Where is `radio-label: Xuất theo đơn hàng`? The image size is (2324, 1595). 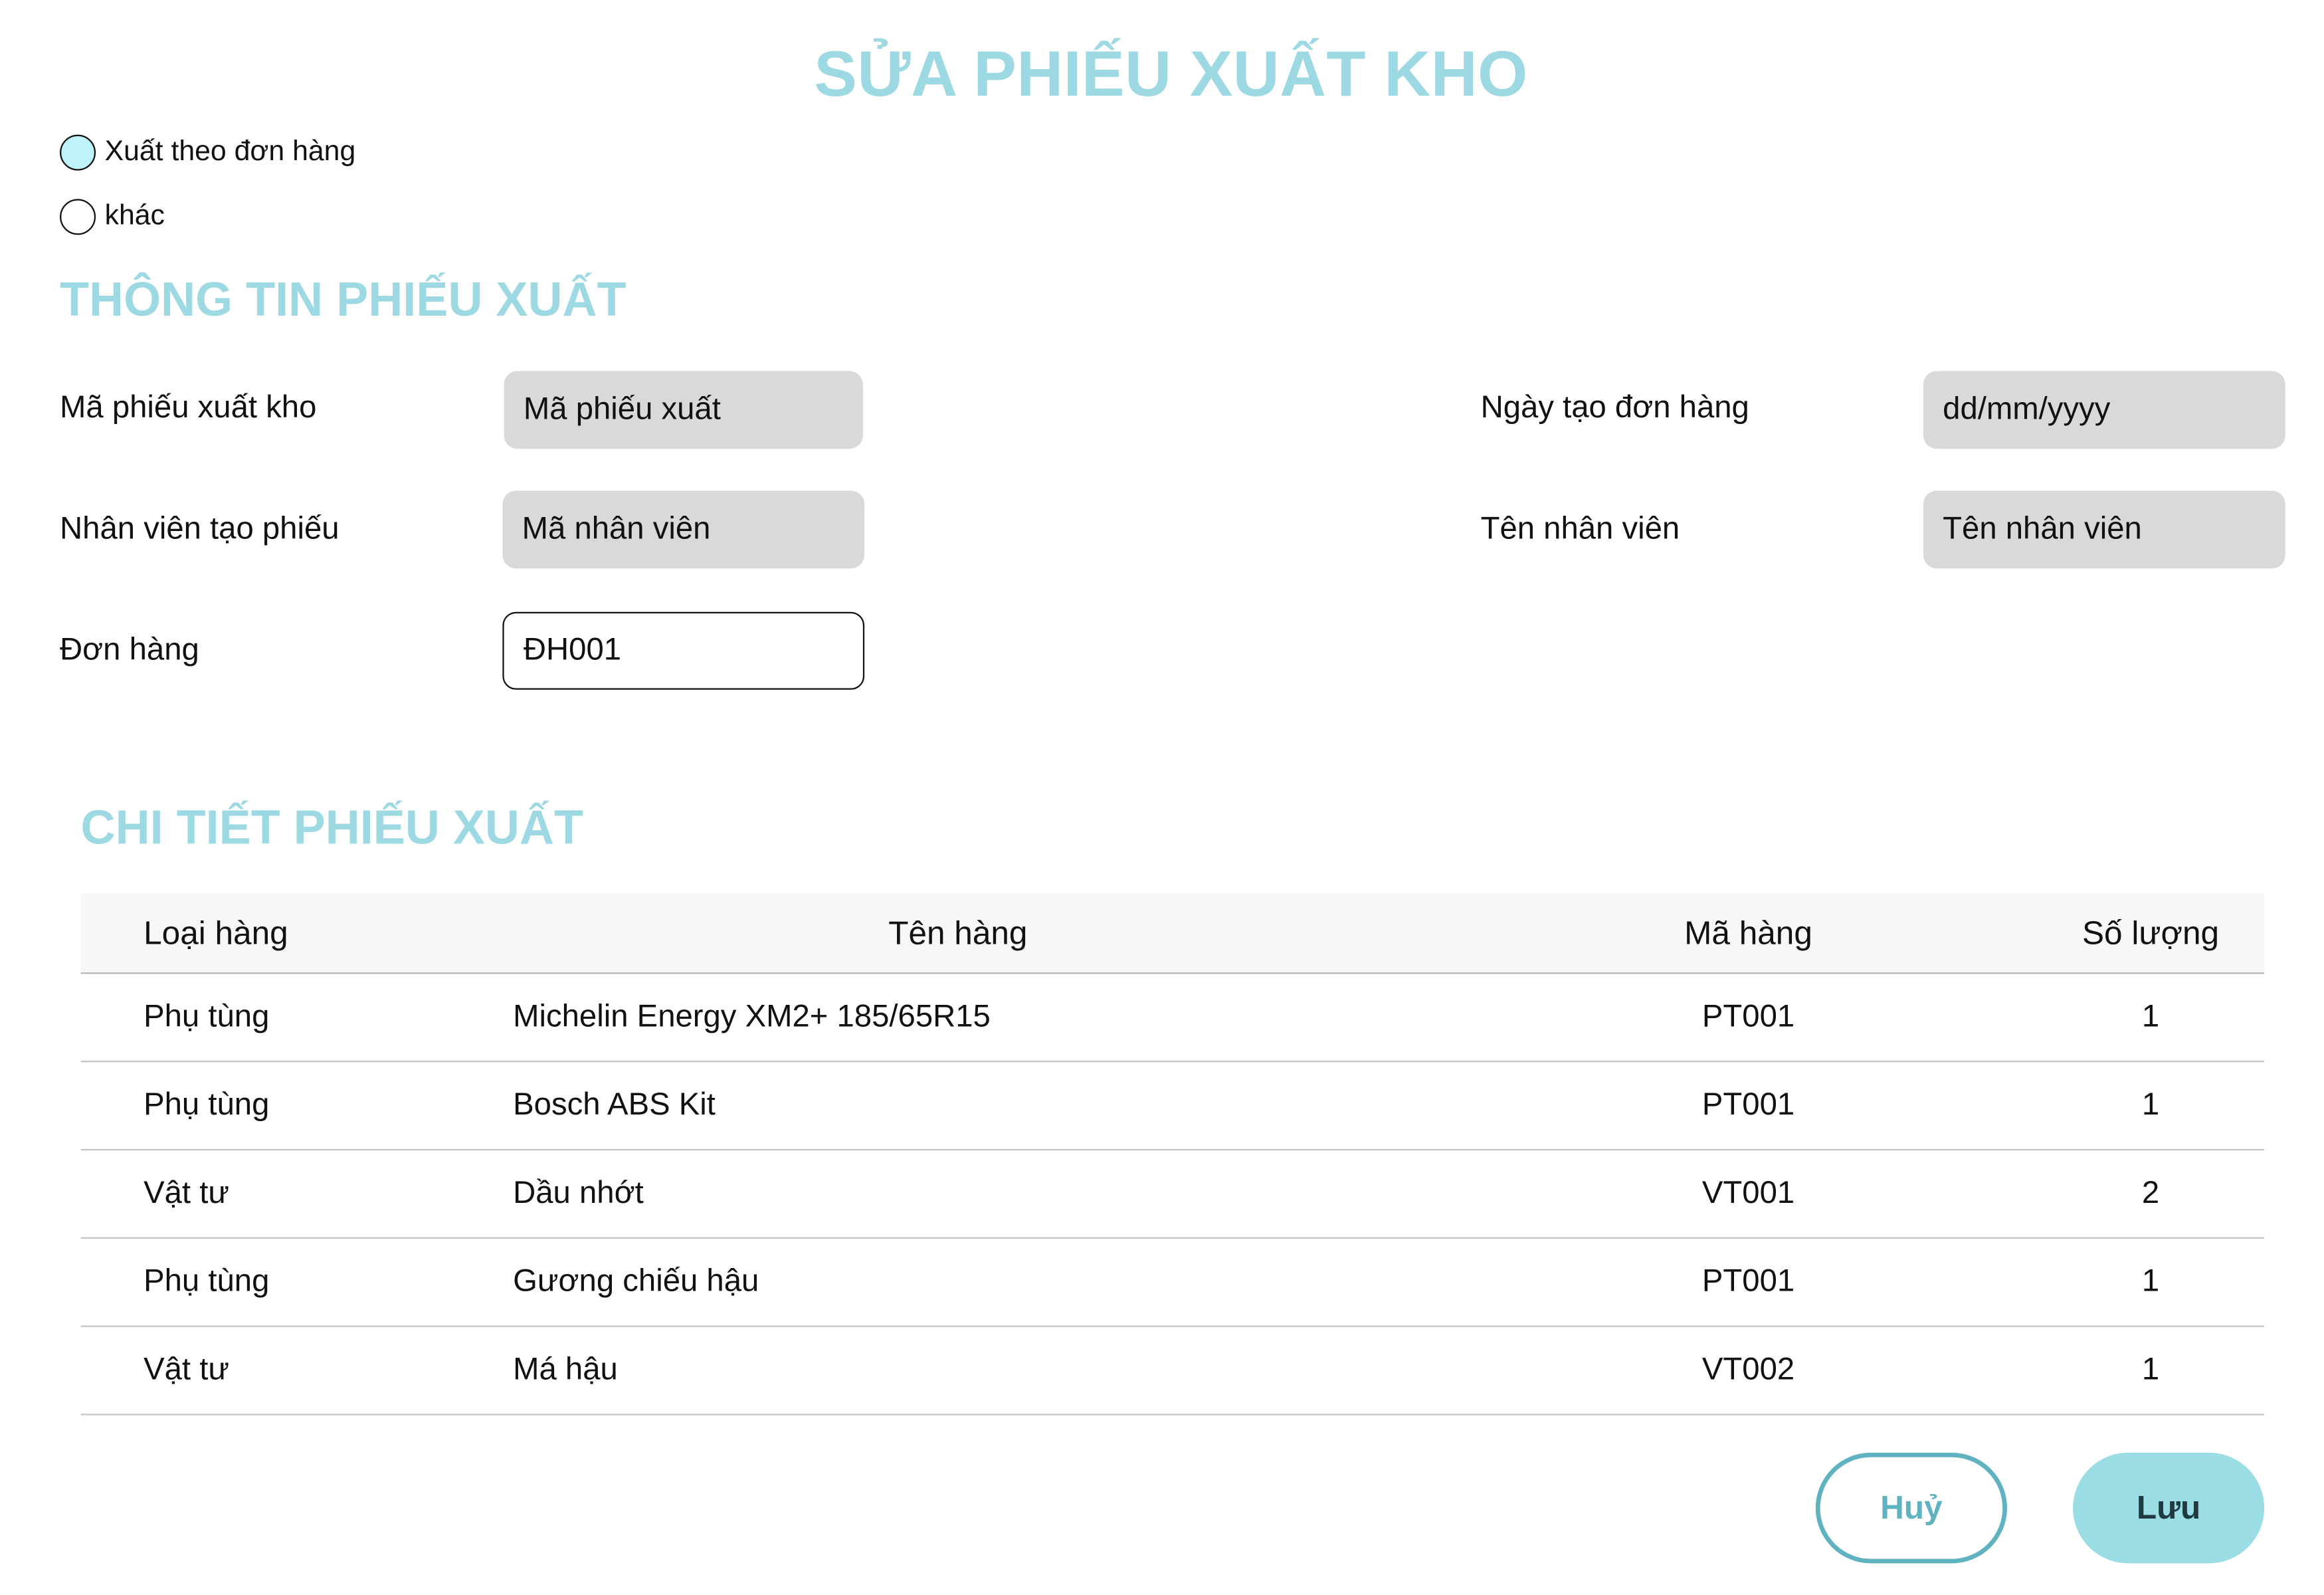
radio-label: Xuất theo đơn hàng is located at coordinates (230, 152).